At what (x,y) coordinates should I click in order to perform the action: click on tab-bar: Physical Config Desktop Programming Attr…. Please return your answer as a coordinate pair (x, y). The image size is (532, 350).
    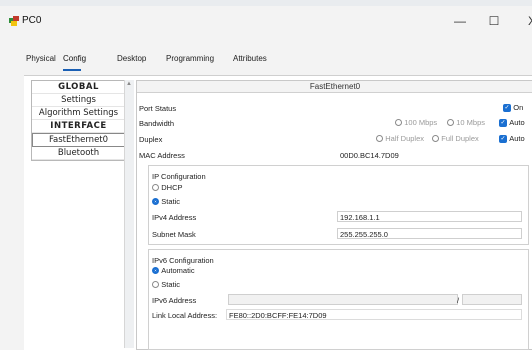
    Looking at the image, I should click on (266, 56).